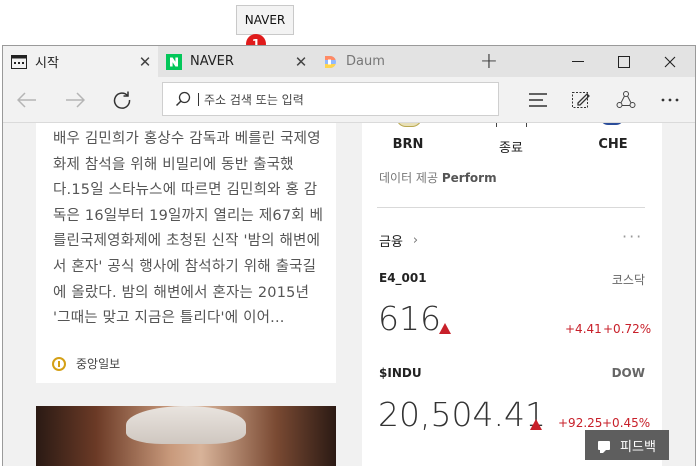 The image size is (696, 466). Describe the element at coordinates (186, 425) in the screenshot. I see `photo-subject` at that location.